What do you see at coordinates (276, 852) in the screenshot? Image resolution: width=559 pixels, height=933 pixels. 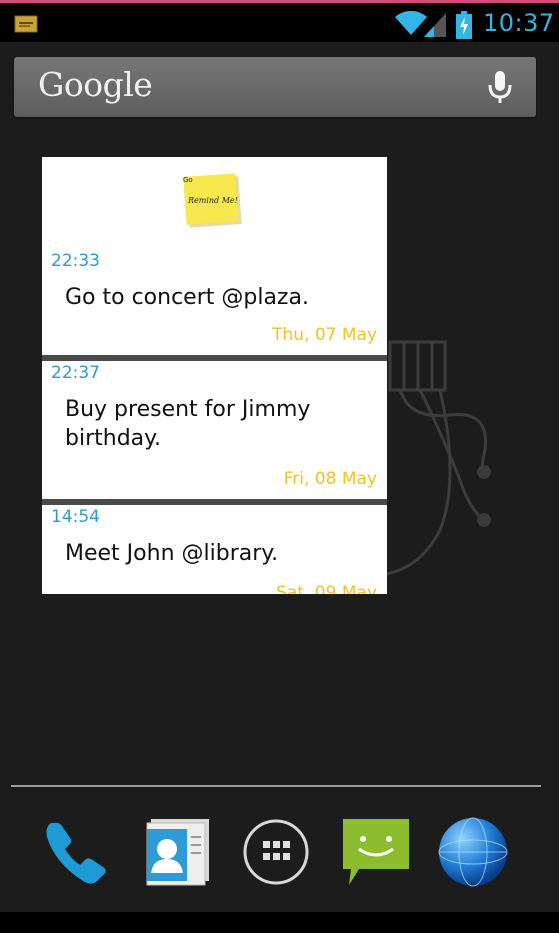 I see `all-apps-icon` at bounding box center [276, 852].